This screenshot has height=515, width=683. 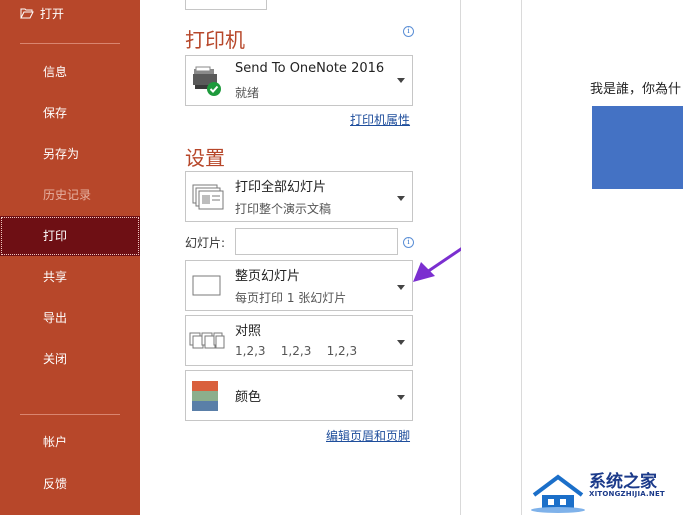 I want to click on watermark-title: 系统之家, so click(x=623, y=482).